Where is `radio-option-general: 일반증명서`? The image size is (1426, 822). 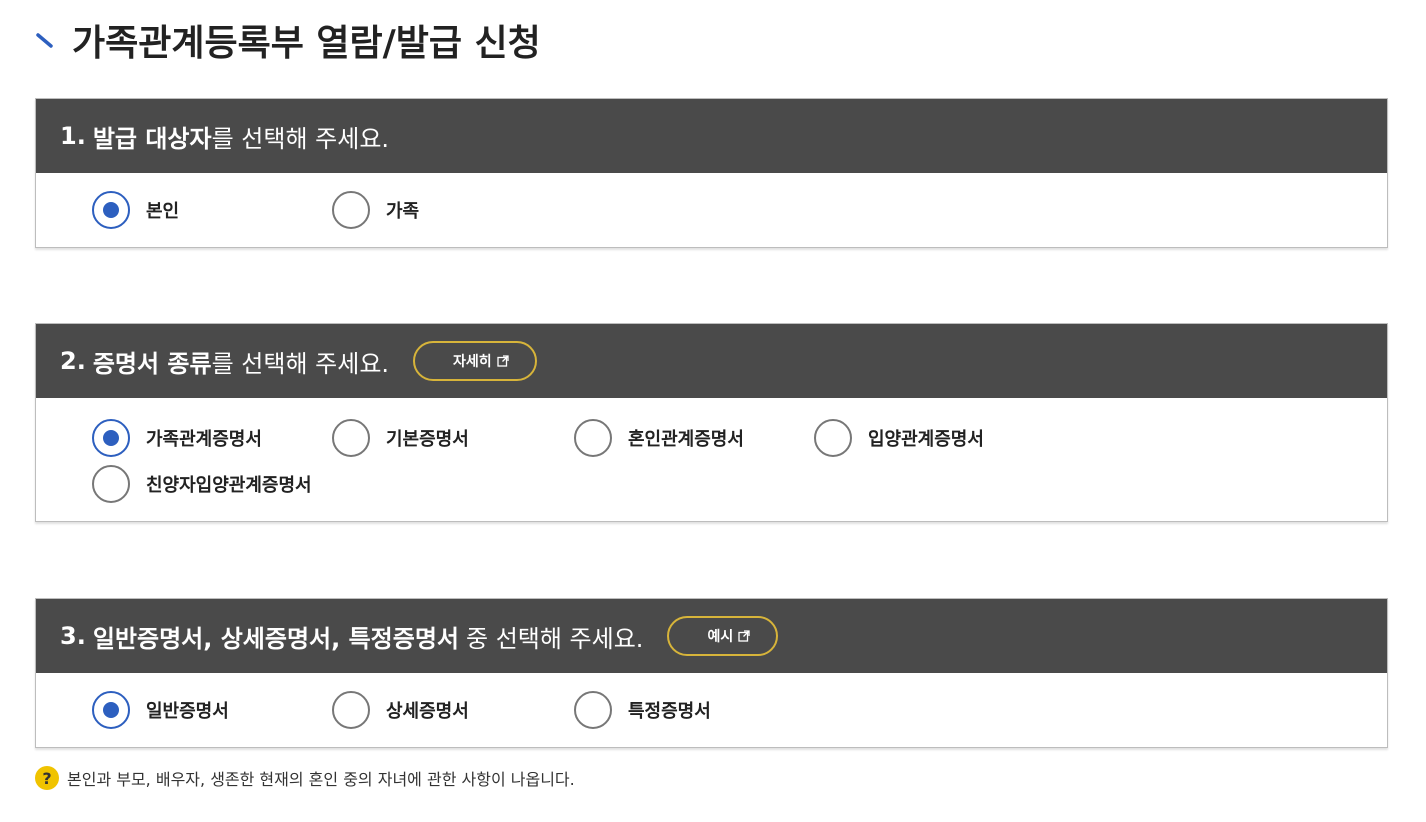 radio-option-general: 일반증명서 is located at coordinates (212, 710).